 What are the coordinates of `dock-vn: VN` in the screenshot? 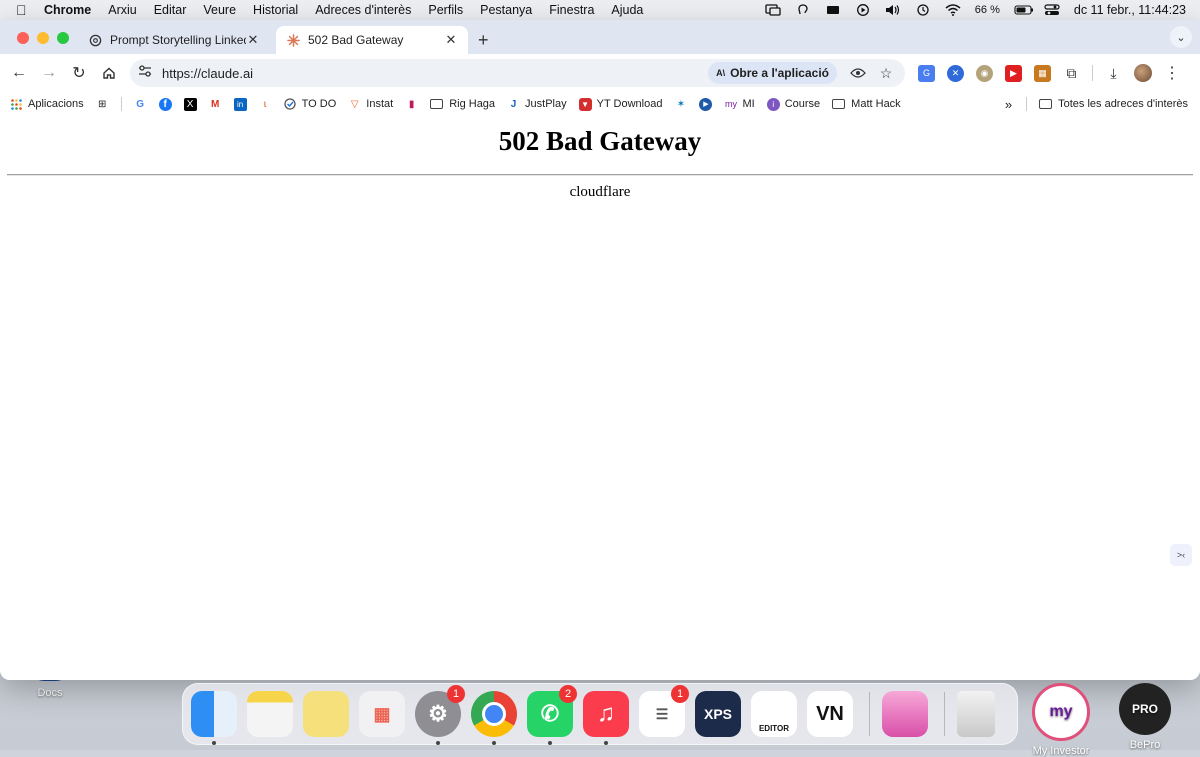 It's located at (830, 714).